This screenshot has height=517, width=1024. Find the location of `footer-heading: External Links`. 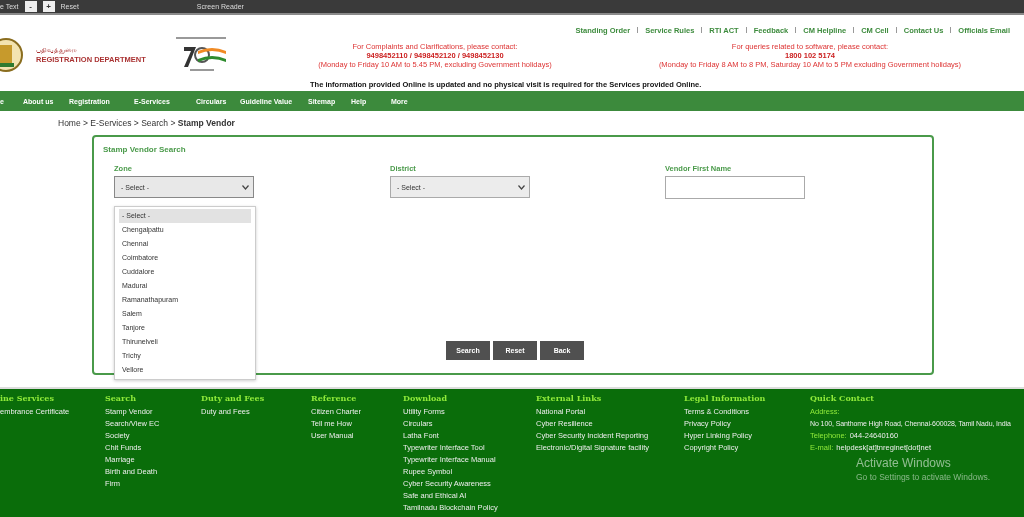

footer-heading: External Links is located at coordinates (569, 398).